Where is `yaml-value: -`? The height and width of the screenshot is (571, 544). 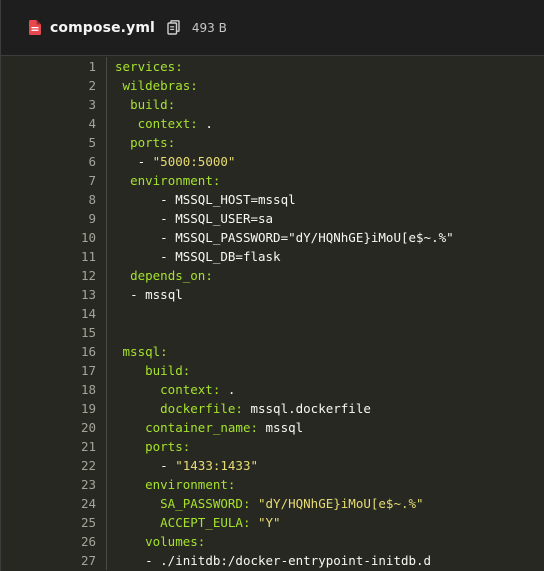 yaml-value: - is located at coordinates (145, 161).